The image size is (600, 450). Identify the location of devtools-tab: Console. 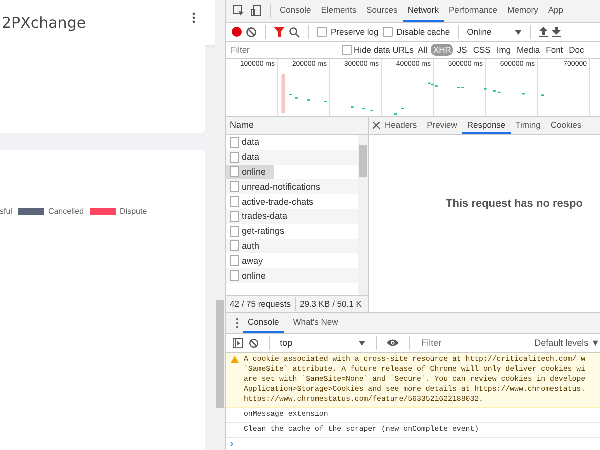
(295, 11).